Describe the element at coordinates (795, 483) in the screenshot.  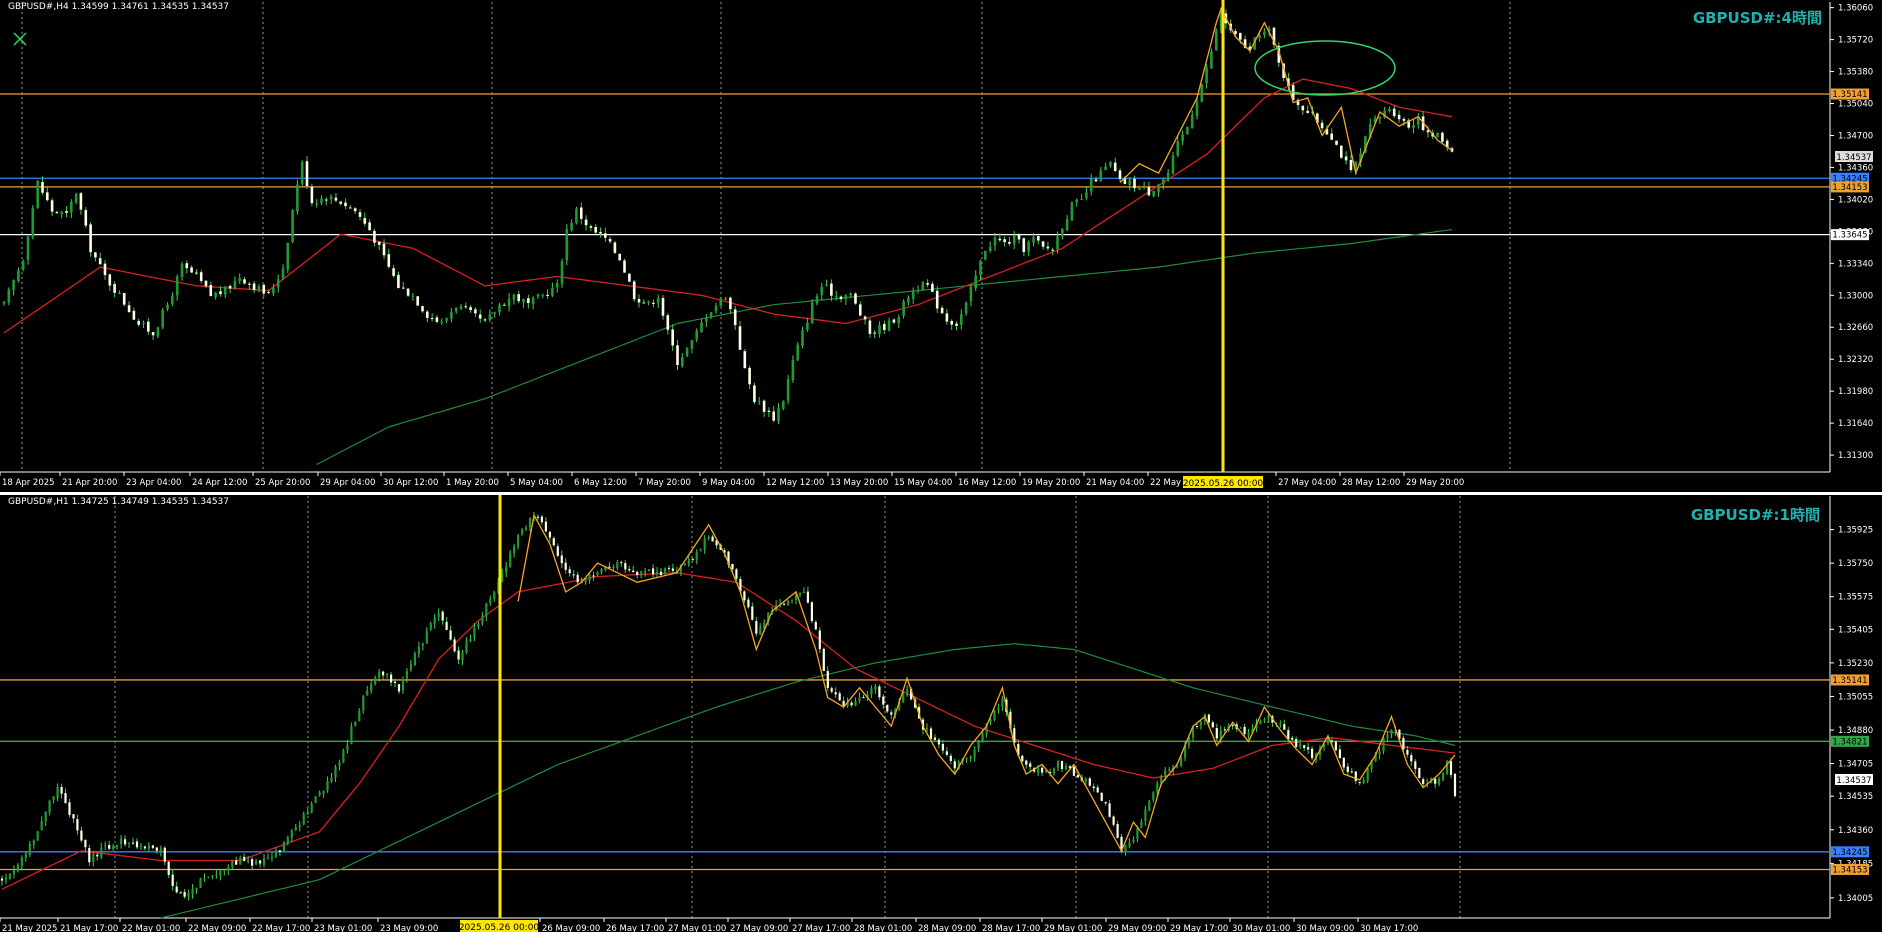
I see `x-tick-label: 12 May 12:00` at that location.